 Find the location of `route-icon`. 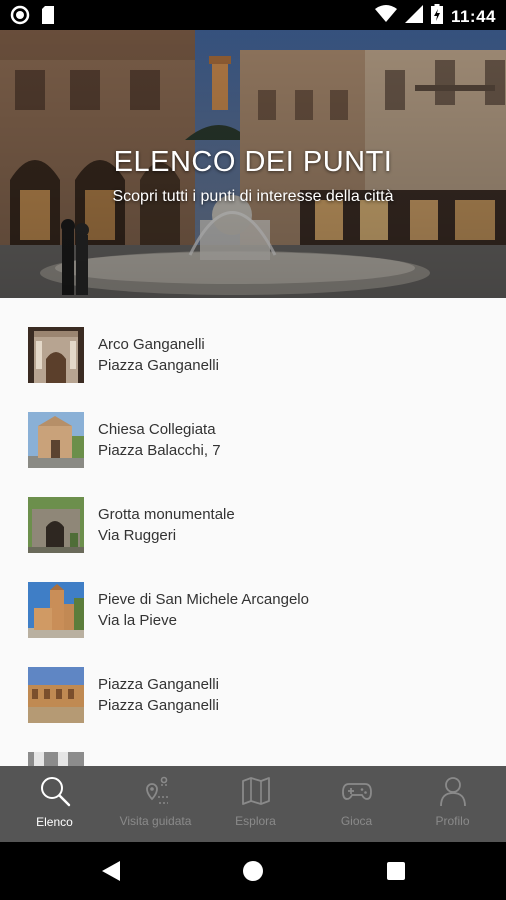

route-icon is located at coordinates (156, 793).